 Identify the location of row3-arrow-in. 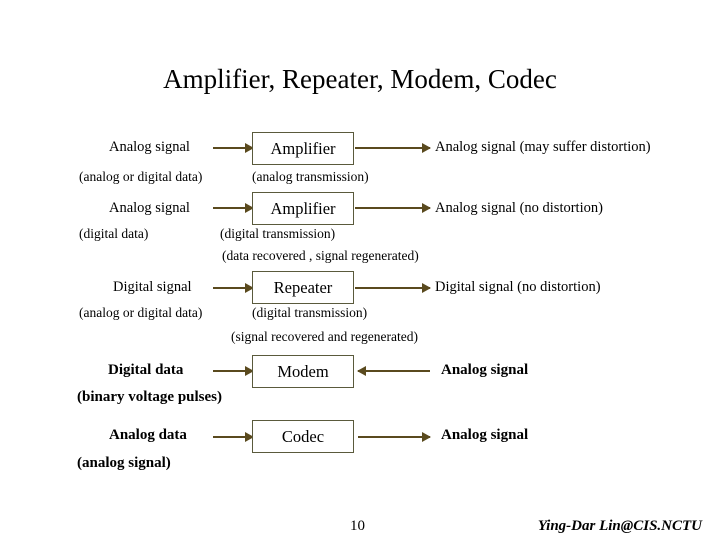
(233, 288).